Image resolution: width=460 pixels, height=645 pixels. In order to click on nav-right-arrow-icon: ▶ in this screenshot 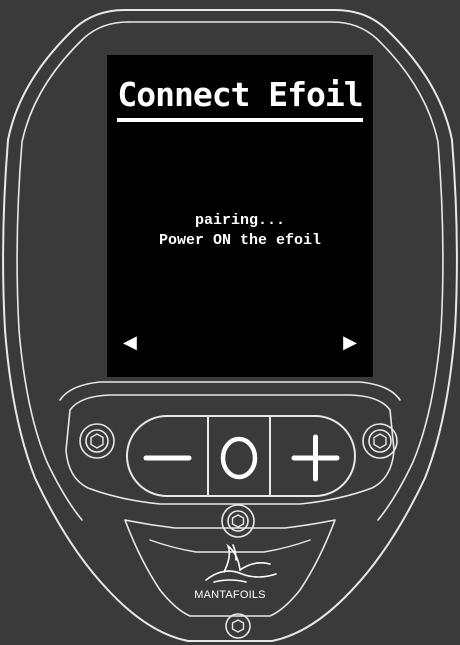, I will do `click(350, 343)`.